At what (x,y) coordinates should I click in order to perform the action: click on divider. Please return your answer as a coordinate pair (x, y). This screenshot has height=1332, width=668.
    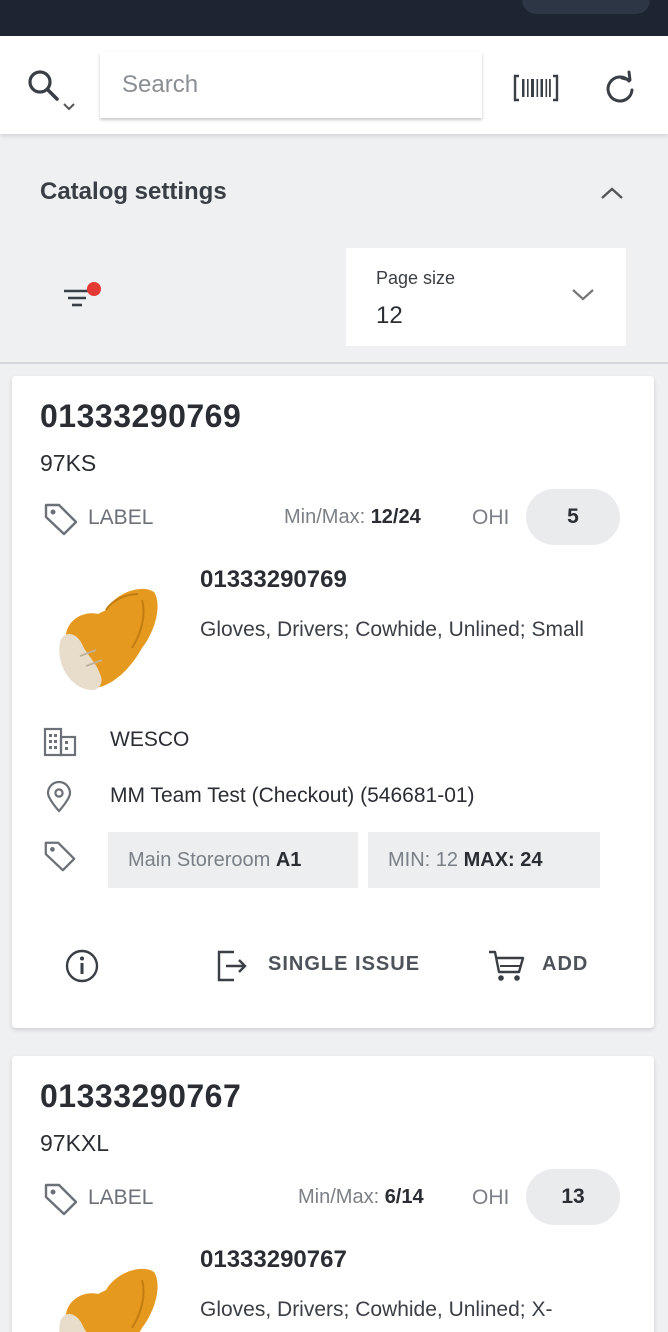
    Looking at the image, I should click on (334, 363).